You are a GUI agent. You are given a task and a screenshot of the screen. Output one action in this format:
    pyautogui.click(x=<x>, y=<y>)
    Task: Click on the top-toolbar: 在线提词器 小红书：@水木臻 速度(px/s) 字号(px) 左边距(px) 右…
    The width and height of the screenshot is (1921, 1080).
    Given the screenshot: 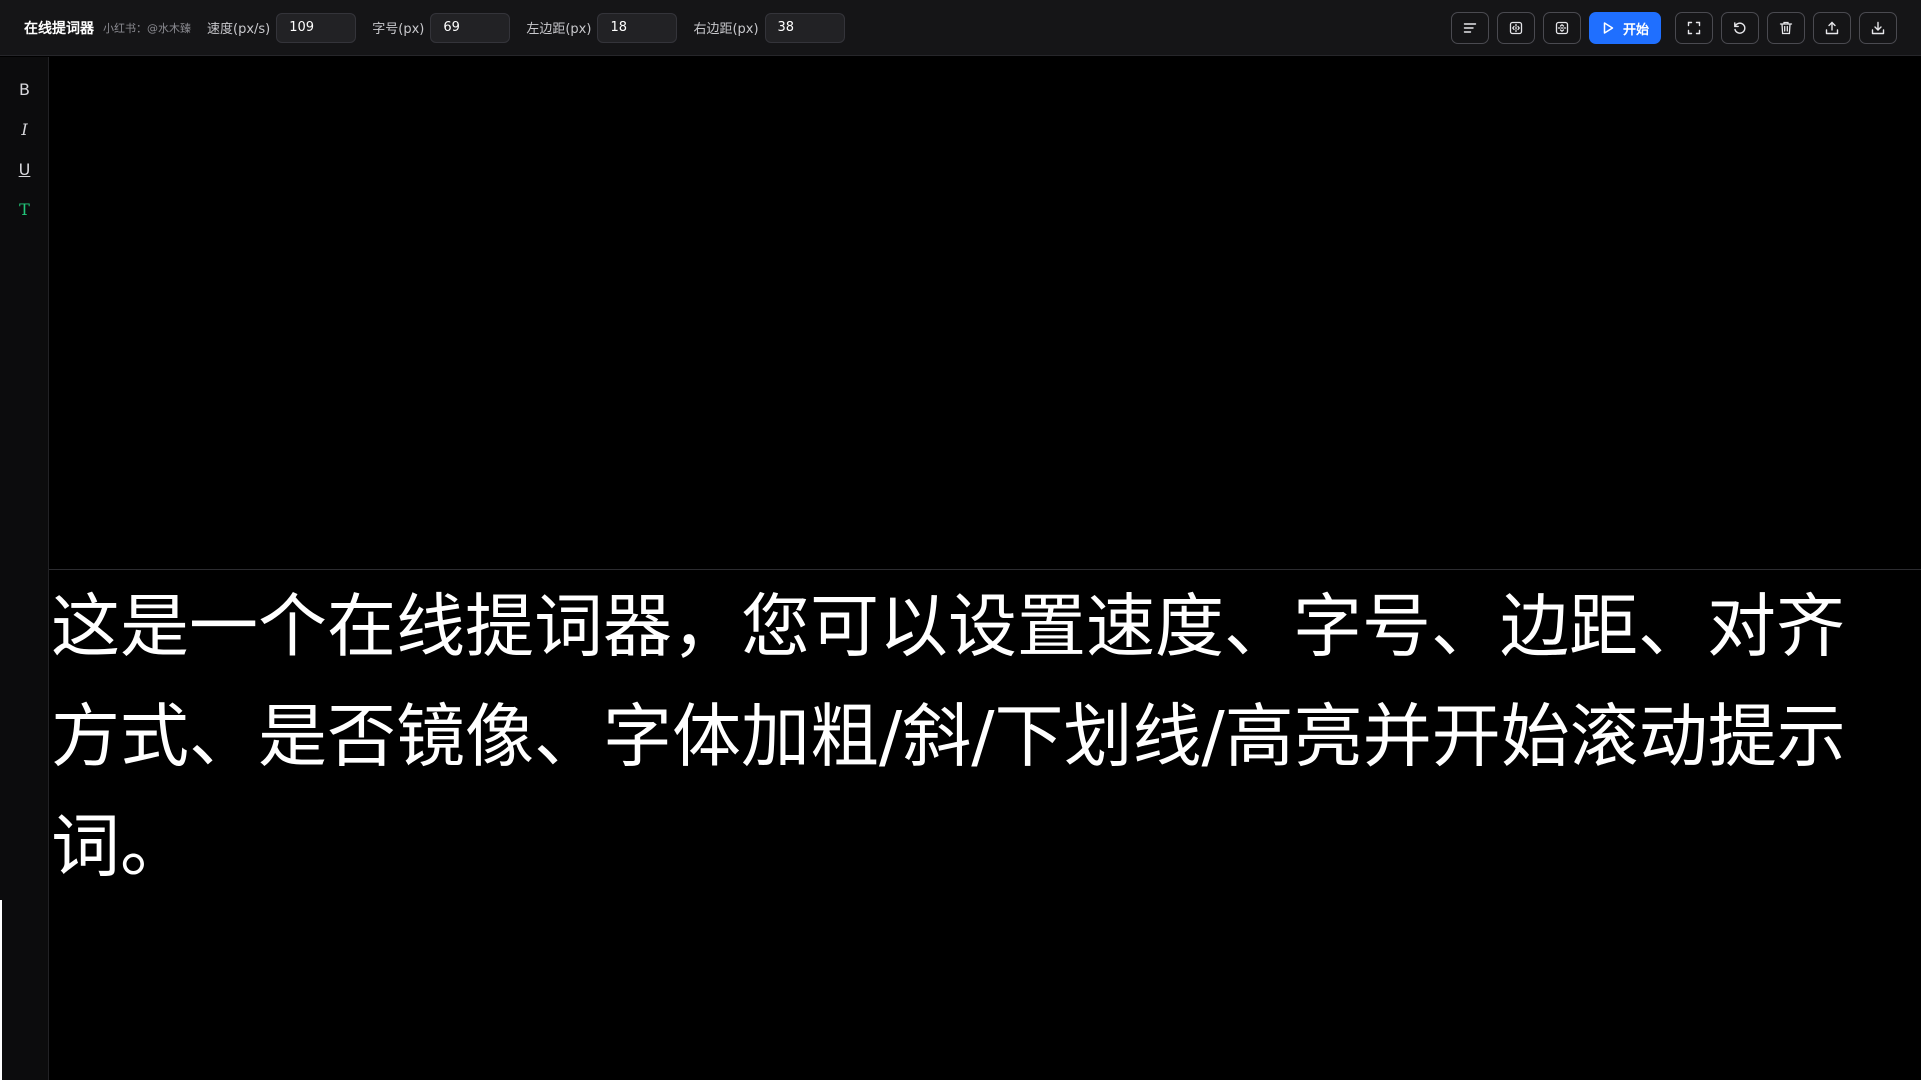 What is the action you would take?
    pyautogui.click(x=960, y=28)
    